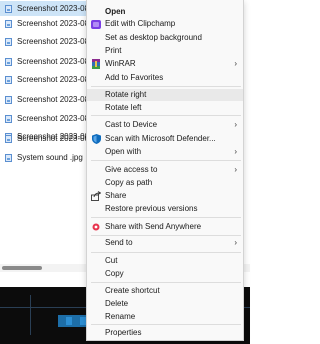  I want to click on menu-item-rename: Rename, so click(165, 317).